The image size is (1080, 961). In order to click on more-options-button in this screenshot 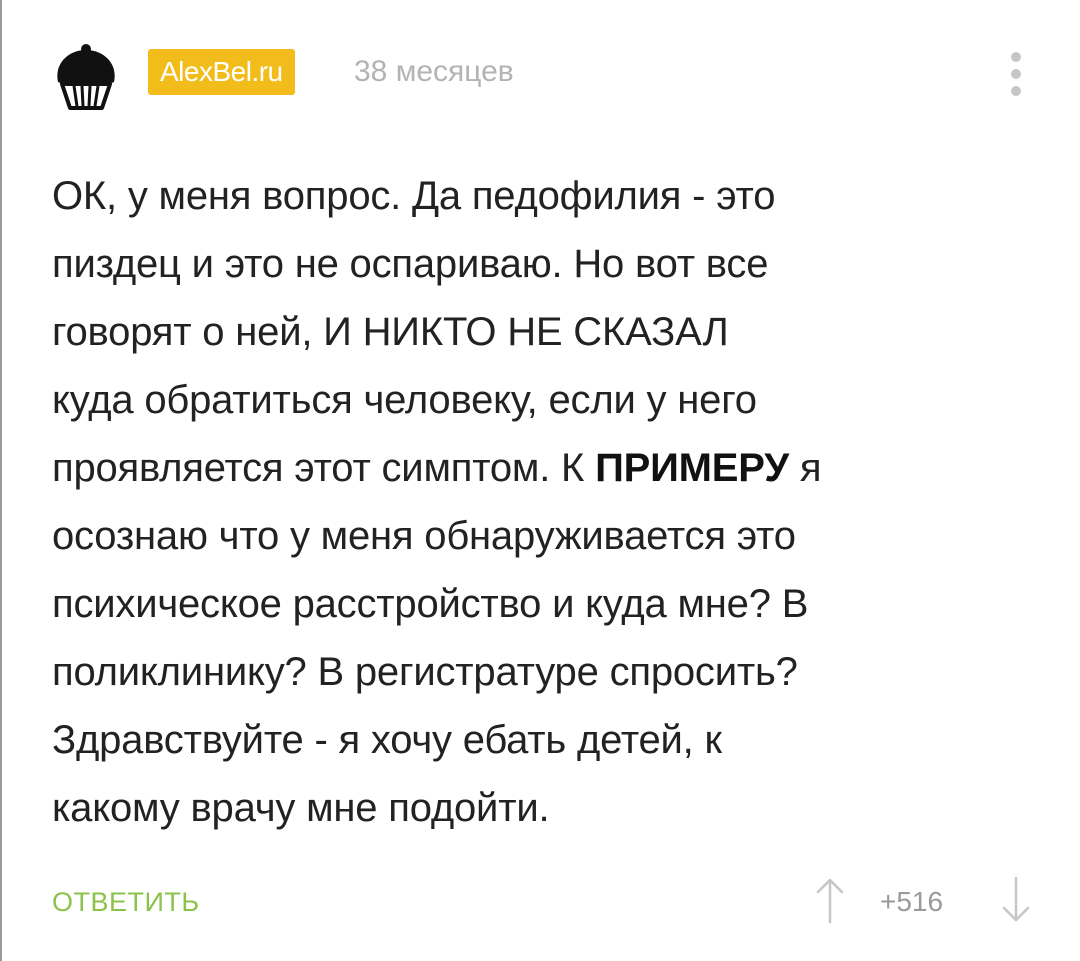, I will do `click(1017, 74)`.